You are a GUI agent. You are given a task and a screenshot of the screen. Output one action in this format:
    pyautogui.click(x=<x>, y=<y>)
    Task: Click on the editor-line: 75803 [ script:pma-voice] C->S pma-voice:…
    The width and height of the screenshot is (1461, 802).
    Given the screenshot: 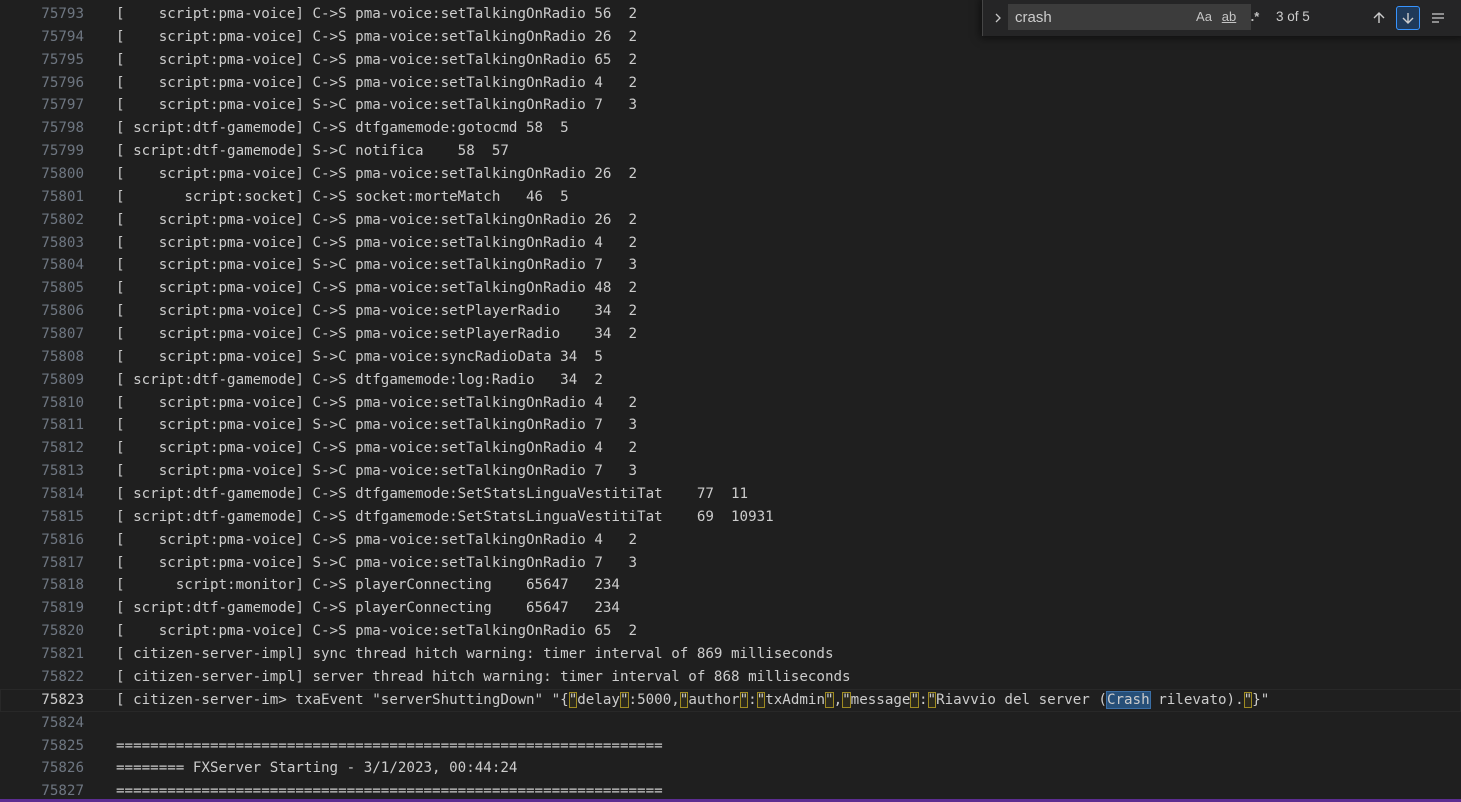 What is the action you would take?
    pyautogui.click(x=730, y=243)
    